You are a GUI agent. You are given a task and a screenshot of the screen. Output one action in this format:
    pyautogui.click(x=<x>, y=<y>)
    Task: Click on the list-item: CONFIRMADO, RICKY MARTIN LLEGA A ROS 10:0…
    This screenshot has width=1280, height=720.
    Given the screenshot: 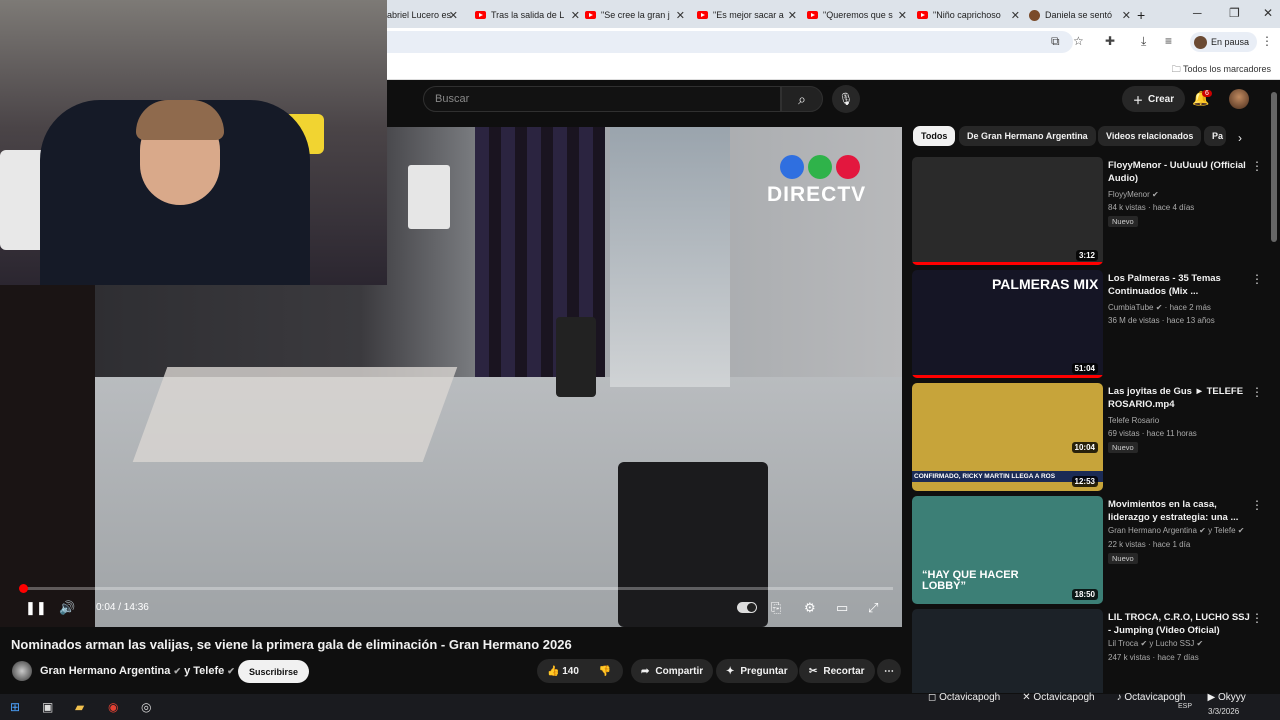 What is the action you would take?
    pyautogui.click(x=1092, y=437)
    